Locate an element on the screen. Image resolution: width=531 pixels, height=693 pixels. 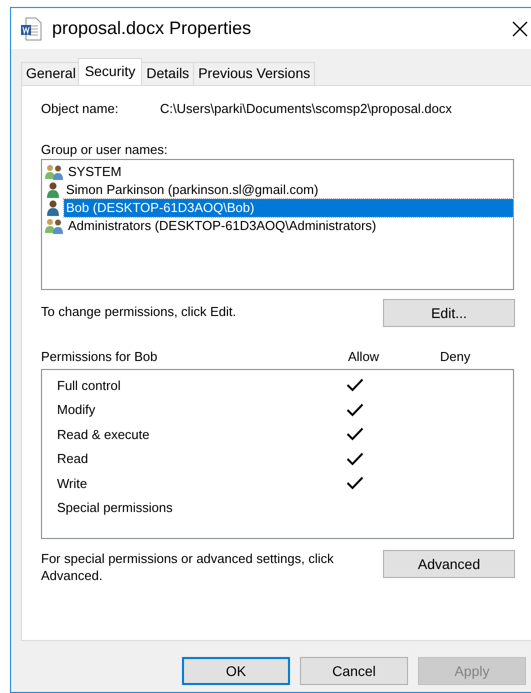
permission-name: Read is located at coordinates (73, 459).